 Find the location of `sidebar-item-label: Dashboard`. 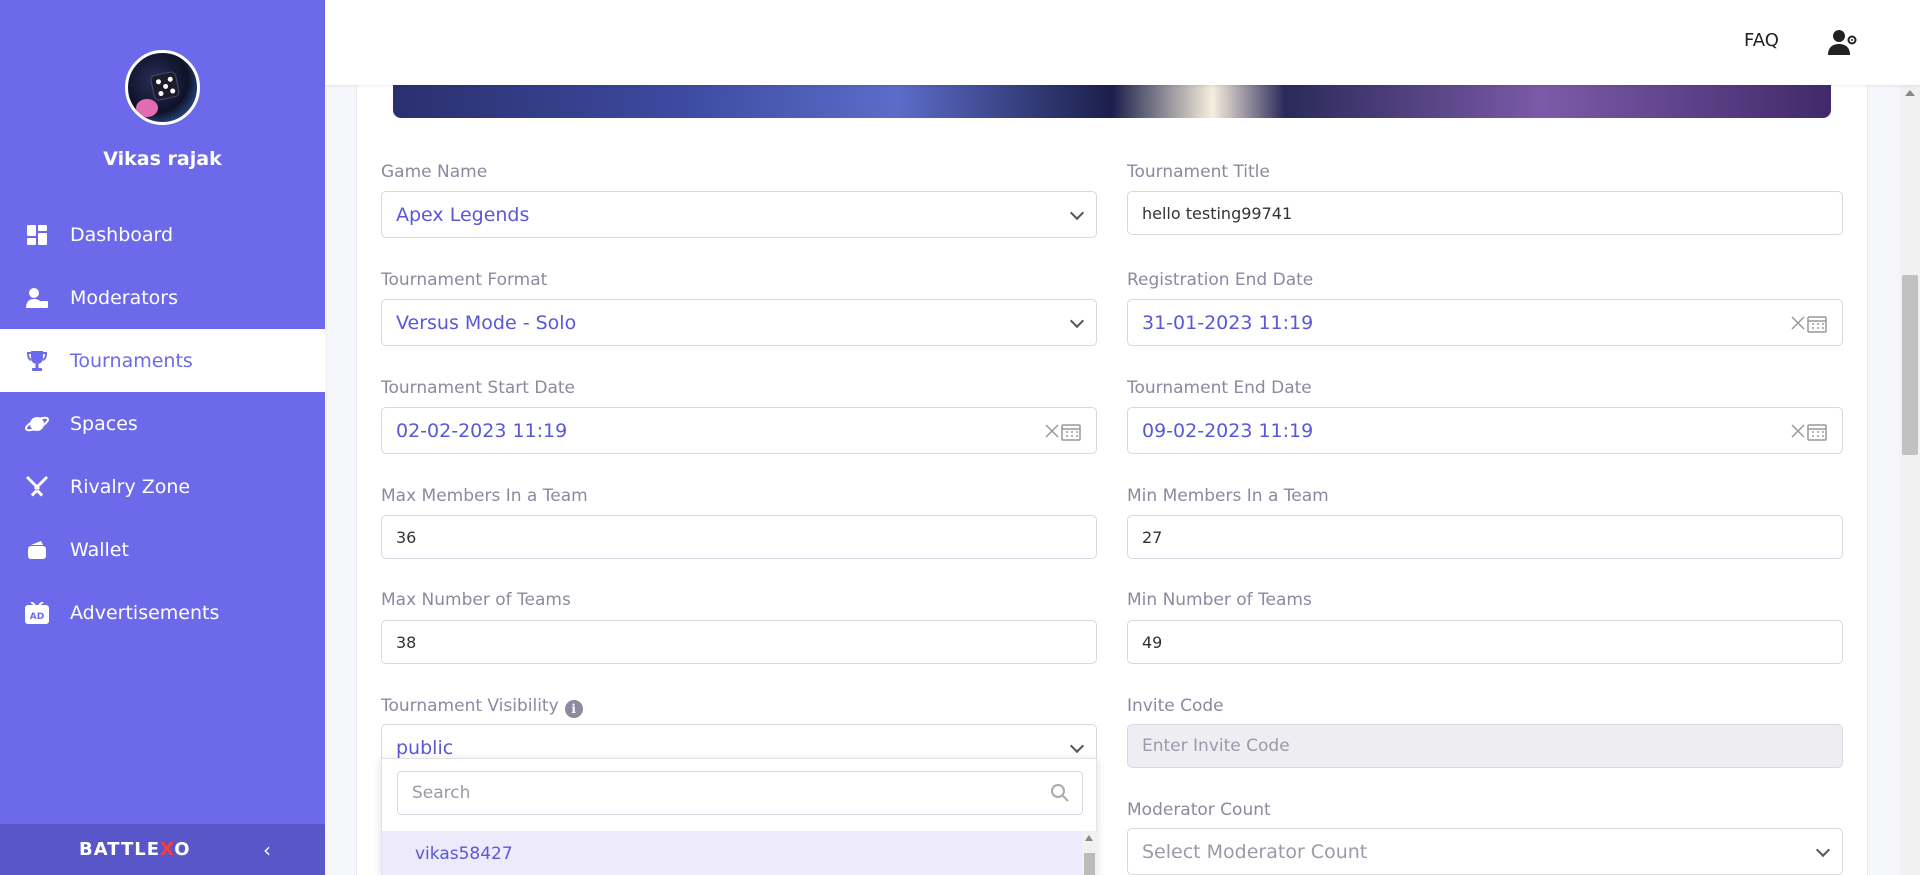

sidebar-item-label: Dashboard is located at coordinates (122, 234).